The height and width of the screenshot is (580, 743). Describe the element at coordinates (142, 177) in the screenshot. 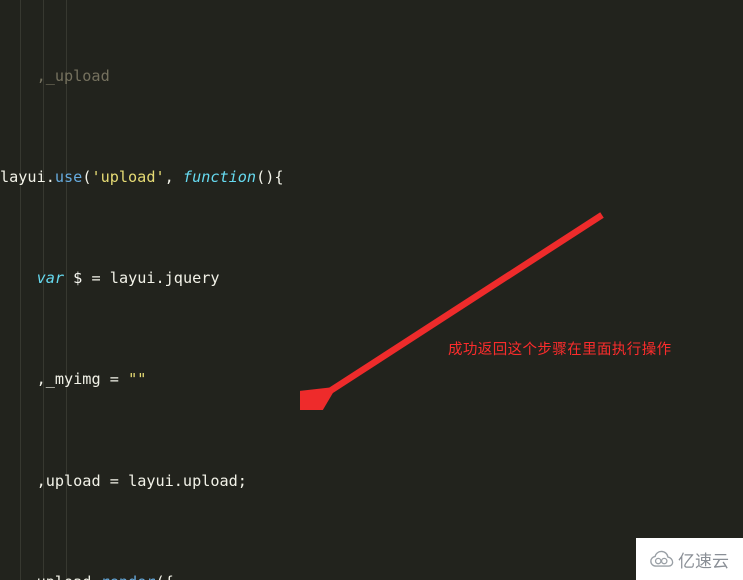

I see `code-line: layui.use('upload', function(){` at that location.